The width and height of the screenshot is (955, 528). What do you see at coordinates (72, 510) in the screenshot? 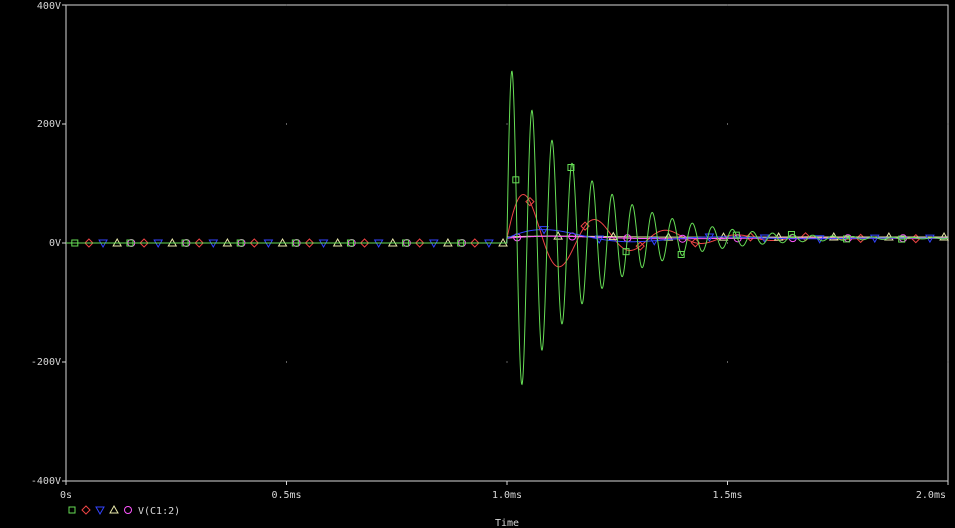
I see `marker-square` at bounding box center [72, 510].